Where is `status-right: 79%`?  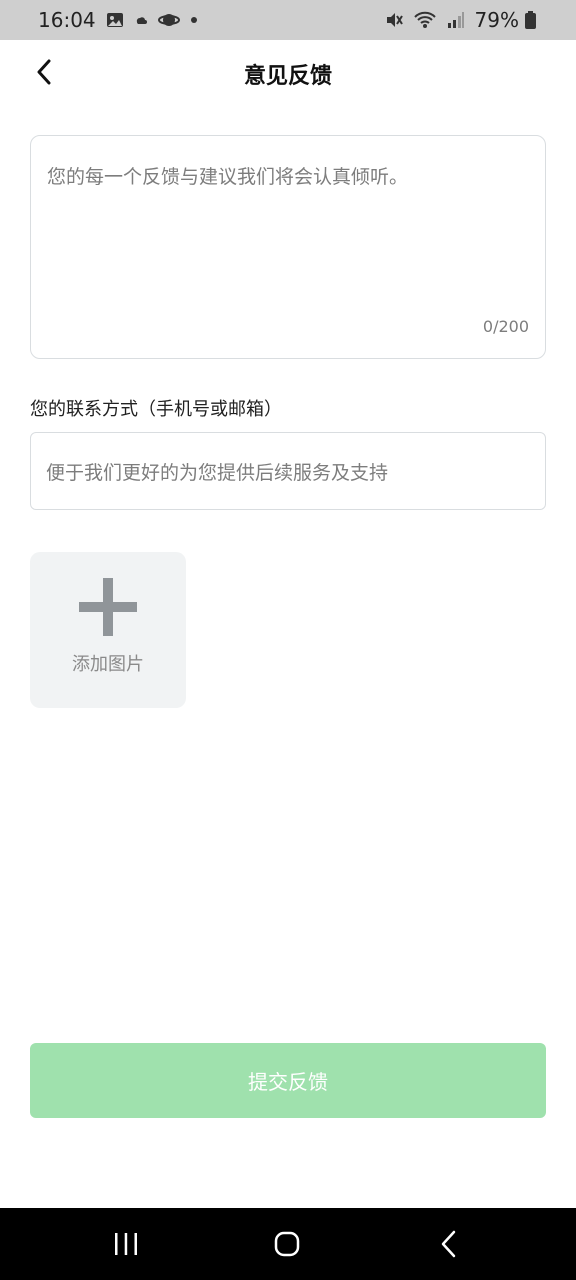
status-right: 79% is located at coordinates (460, 20).